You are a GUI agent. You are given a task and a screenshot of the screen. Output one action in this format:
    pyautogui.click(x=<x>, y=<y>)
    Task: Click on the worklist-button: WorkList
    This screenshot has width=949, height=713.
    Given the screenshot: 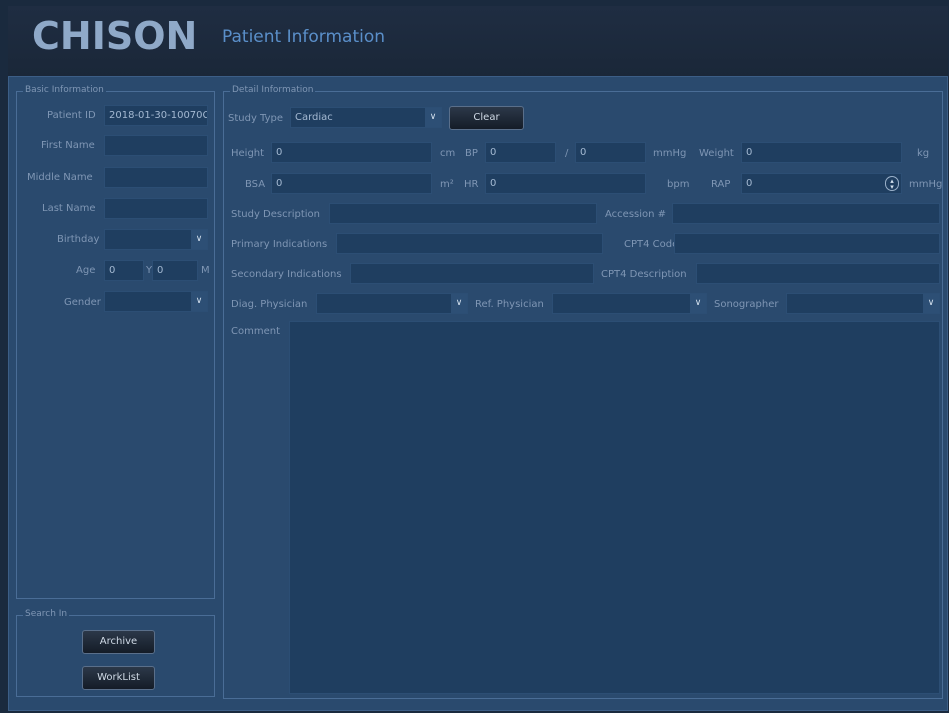 What is the action you would take?
    pyautogui.click(x=118, y=678)
    